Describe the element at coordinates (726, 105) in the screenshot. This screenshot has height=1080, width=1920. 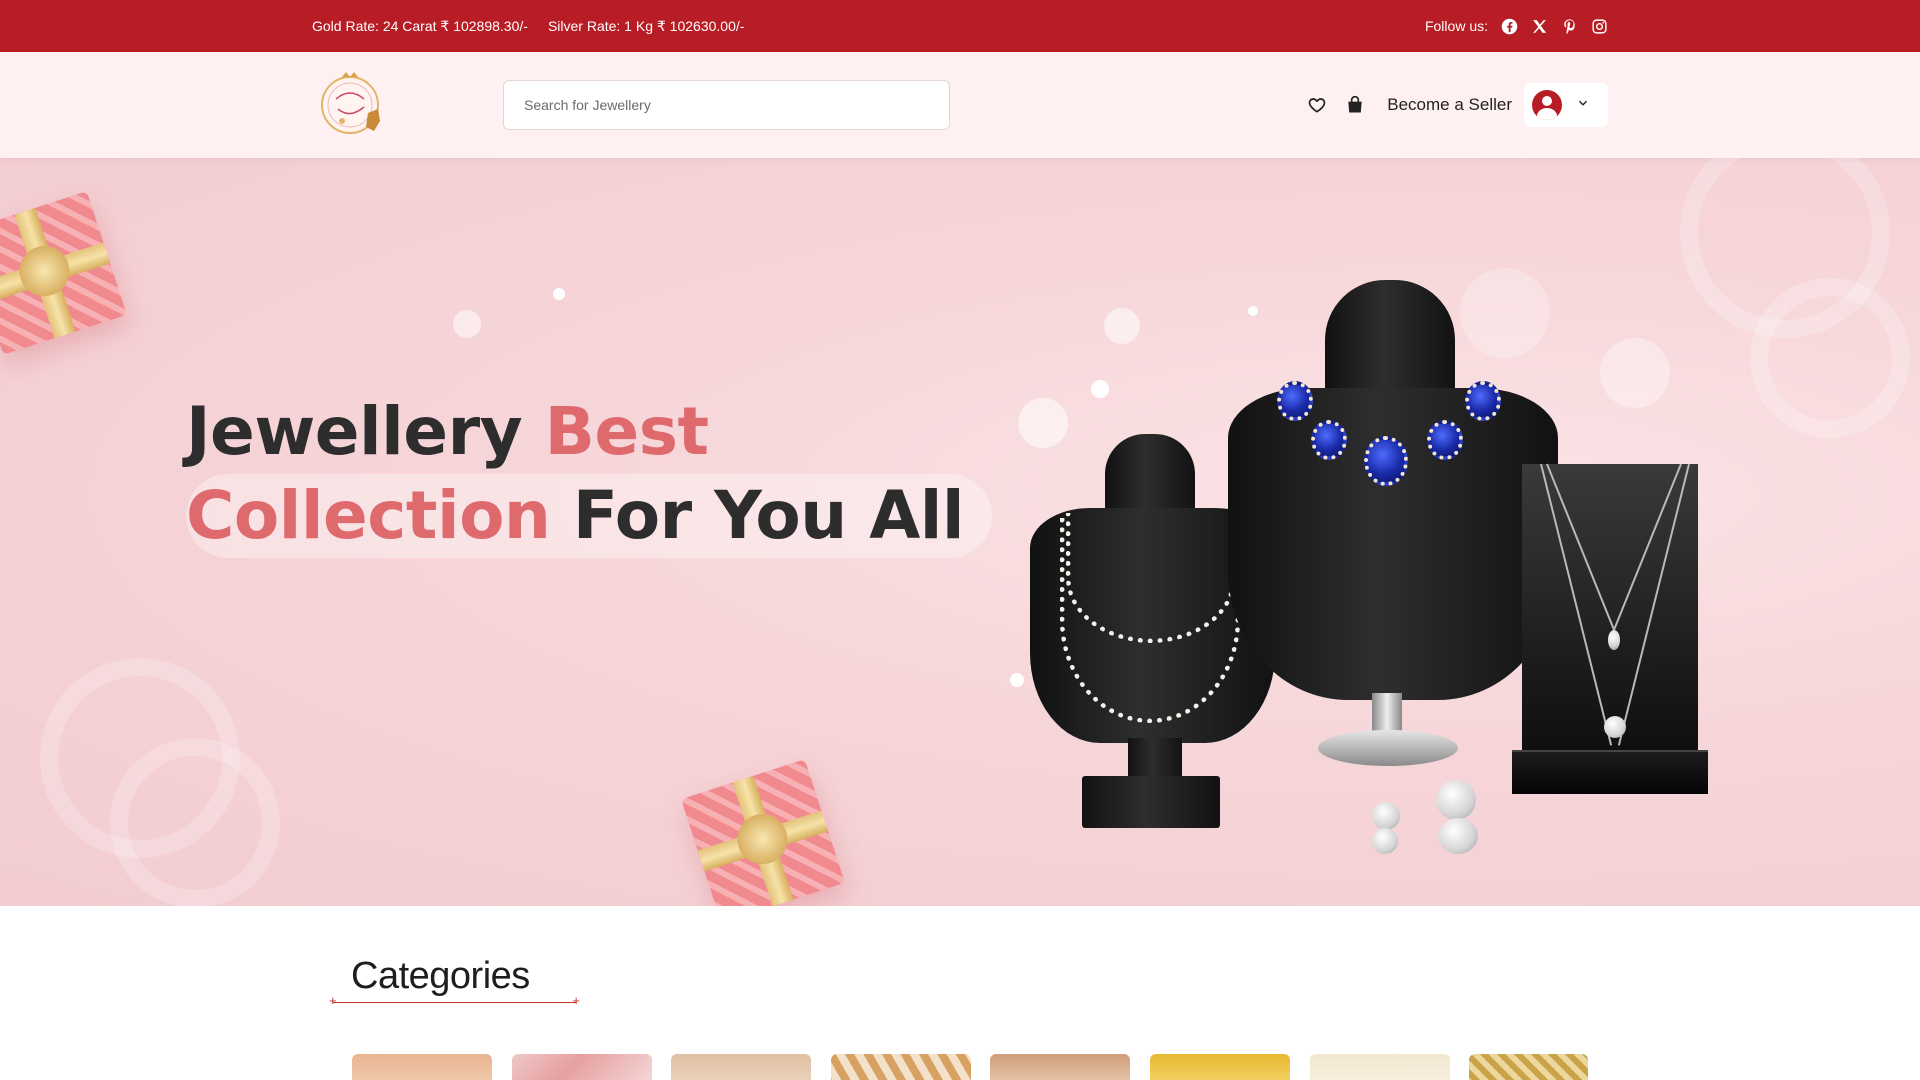
I see `search-input` at that location.